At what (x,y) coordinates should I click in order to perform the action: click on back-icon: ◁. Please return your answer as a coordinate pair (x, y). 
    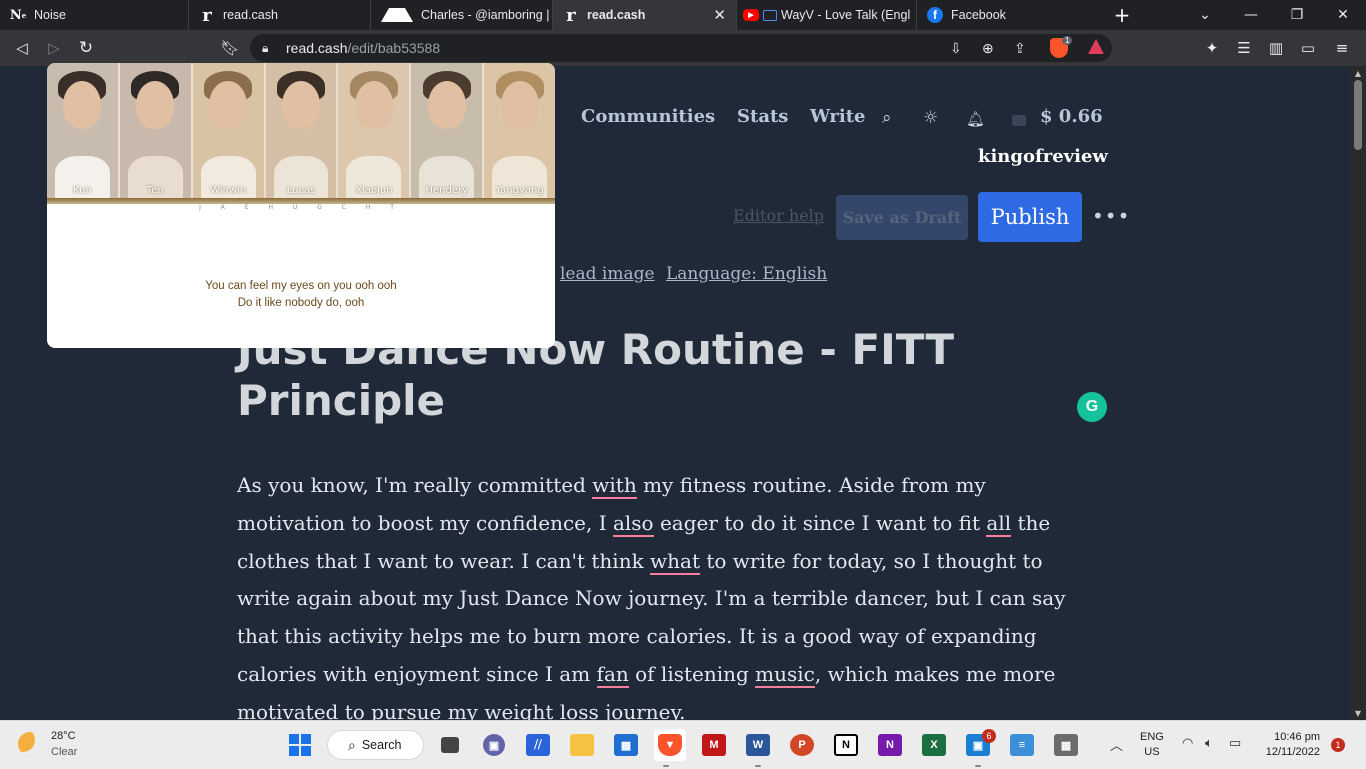
    Looking at the image, I should click on (22, 48).